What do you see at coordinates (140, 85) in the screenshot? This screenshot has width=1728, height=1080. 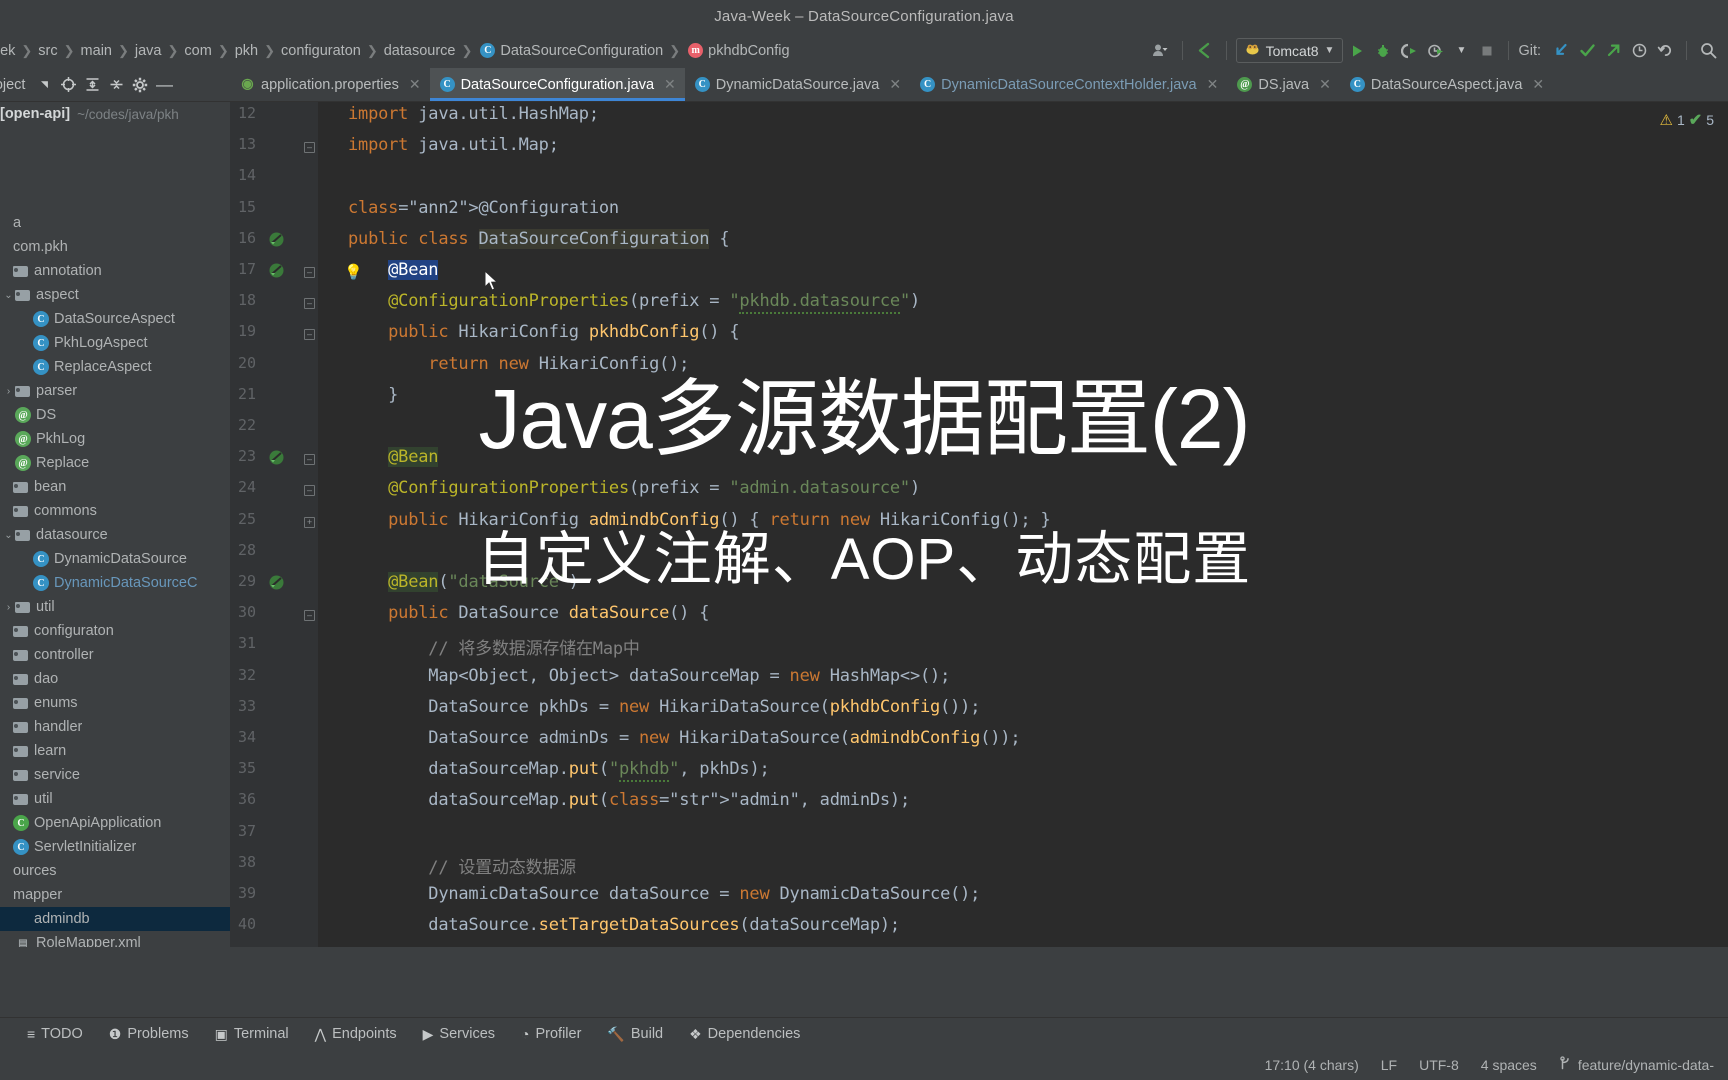 I see `settings-gear-icon` at bounding box center [140, 85].